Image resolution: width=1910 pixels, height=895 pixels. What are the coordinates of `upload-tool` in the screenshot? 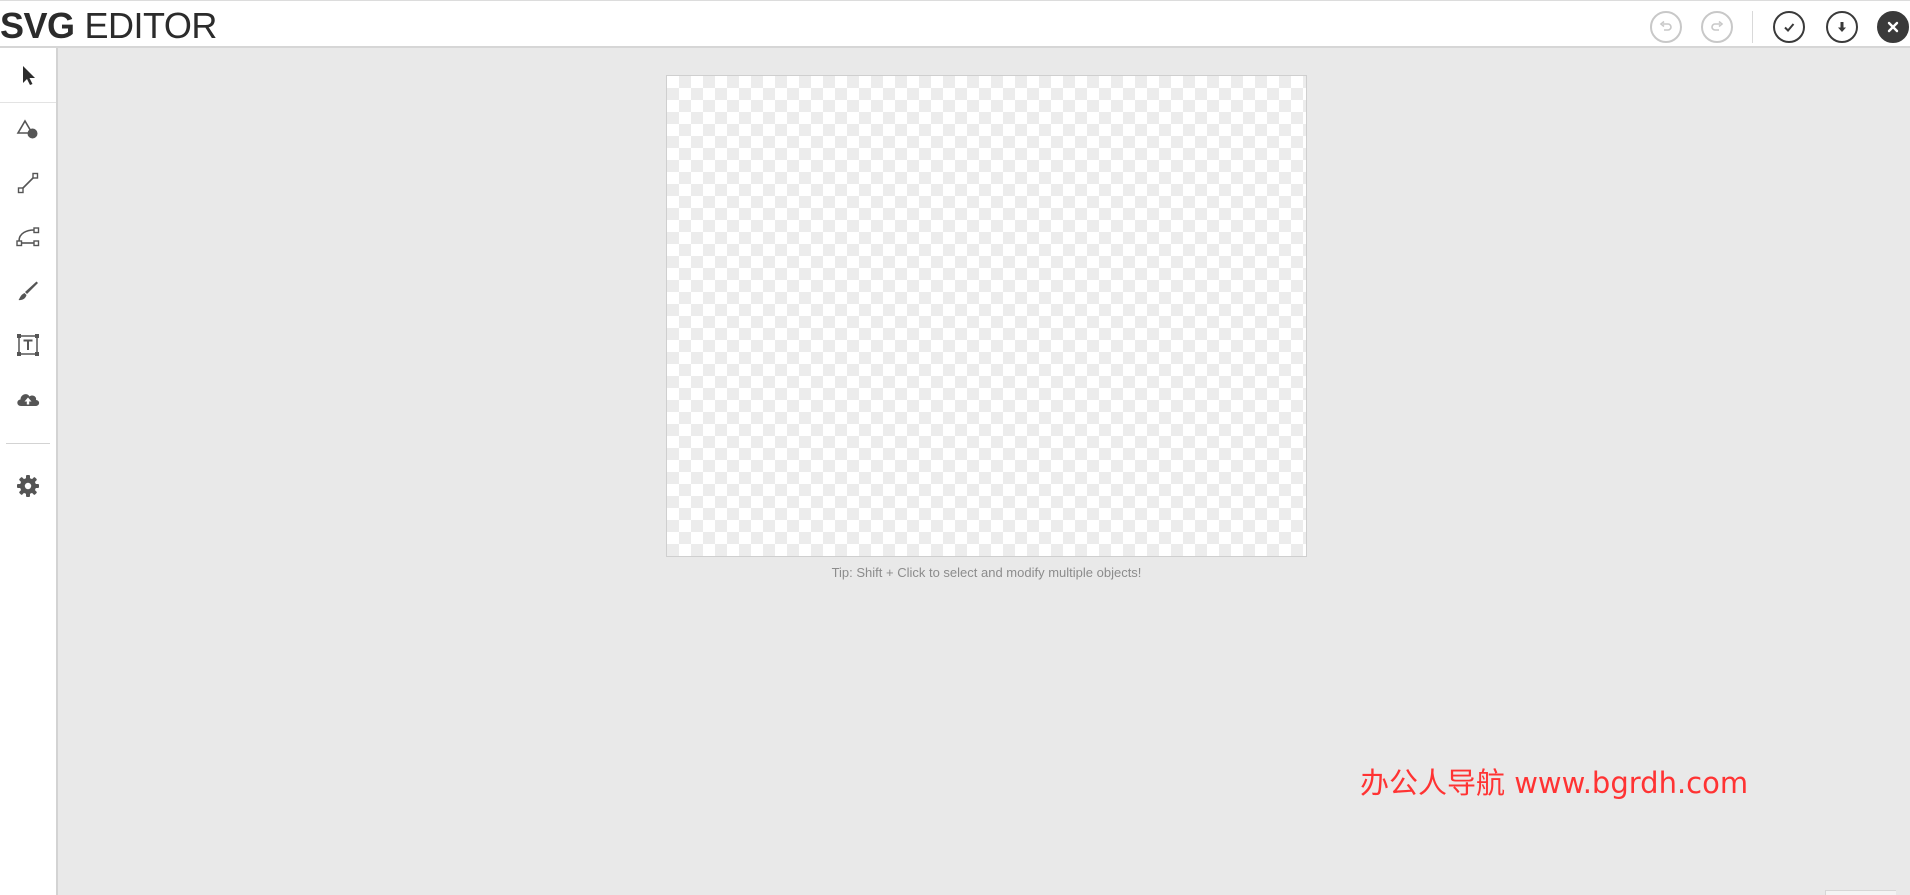 It's located at (28, 399).